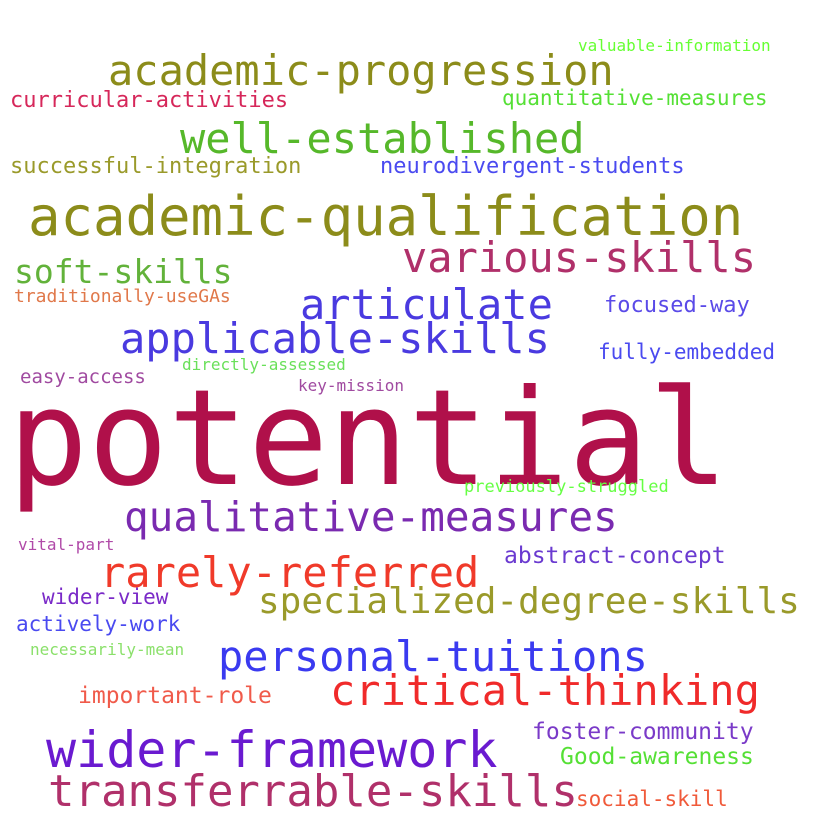 The width and height of the screenshot is (820, 829). Describe the element at coordinates (156, 166) in the screenshot. I see `word-successful-integration: successful-integration` at that location.